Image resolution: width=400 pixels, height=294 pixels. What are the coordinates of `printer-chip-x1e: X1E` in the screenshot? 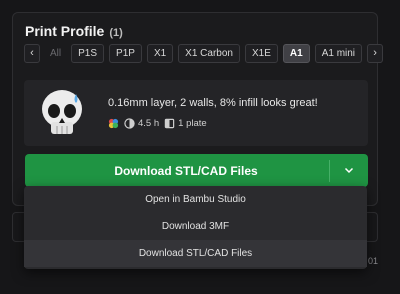 It's located at (261, 53).